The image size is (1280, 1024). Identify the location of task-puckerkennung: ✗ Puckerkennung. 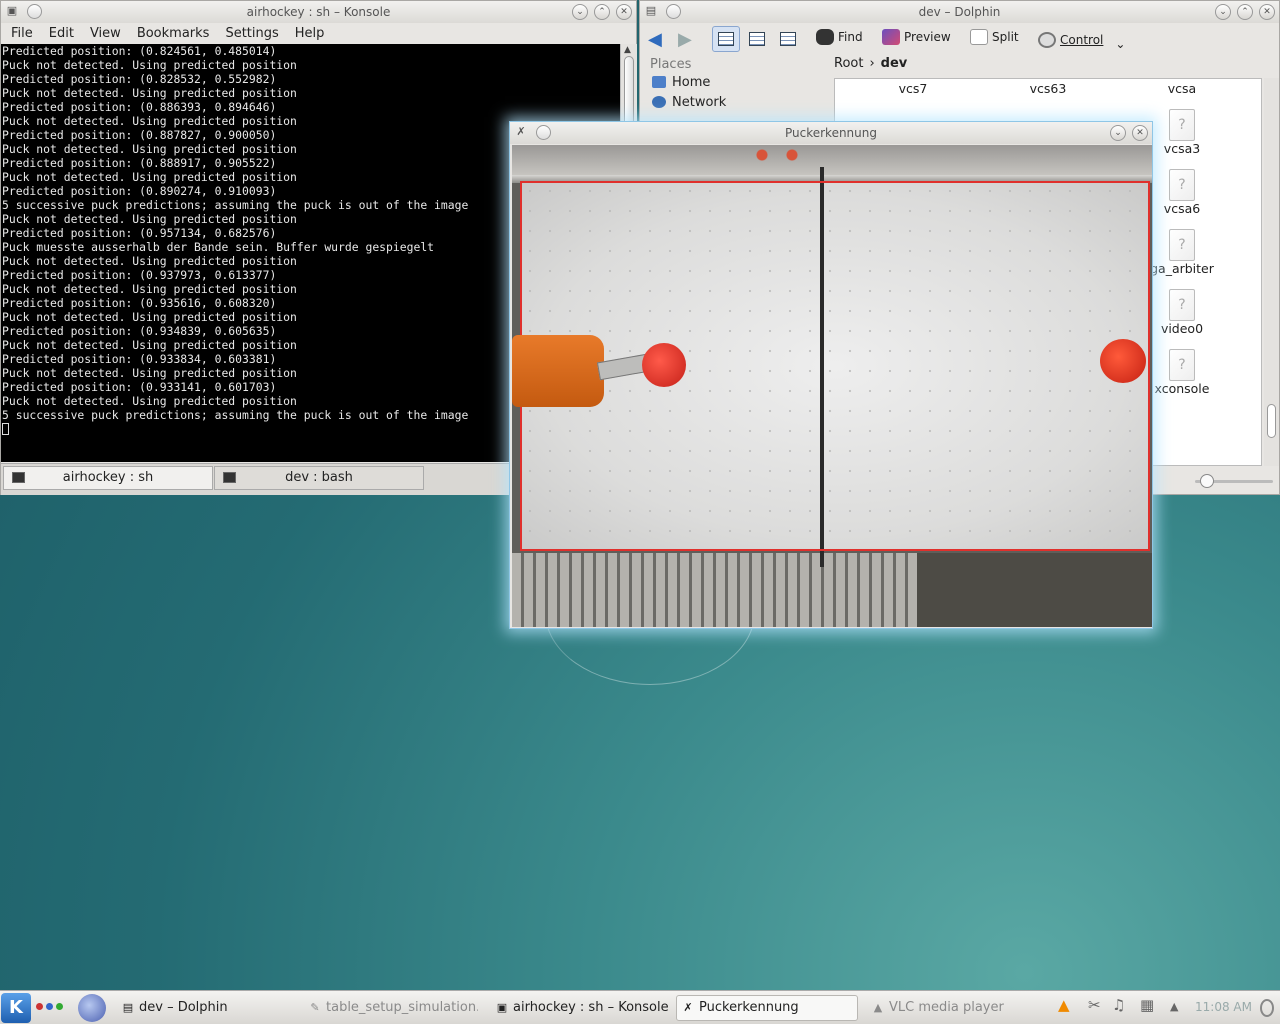
(767, 1008).